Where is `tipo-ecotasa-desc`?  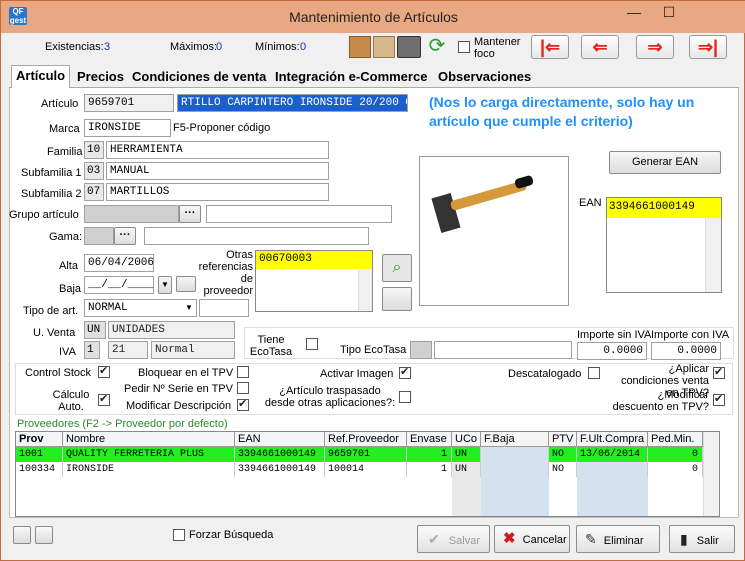
tipo-ecotasa-desc is located at coordinates (503, 350).